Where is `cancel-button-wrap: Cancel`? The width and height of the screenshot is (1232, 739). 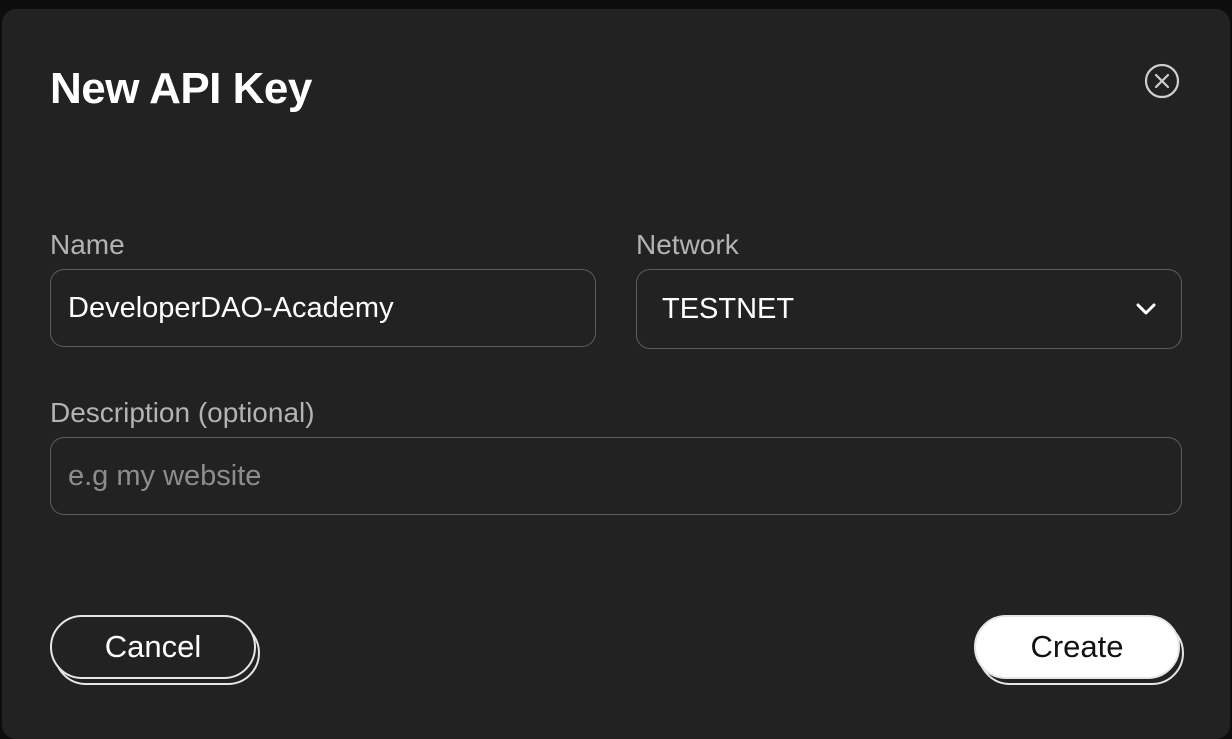
cancel-button-wrap: Cancel is located at coordinates (155, 650).